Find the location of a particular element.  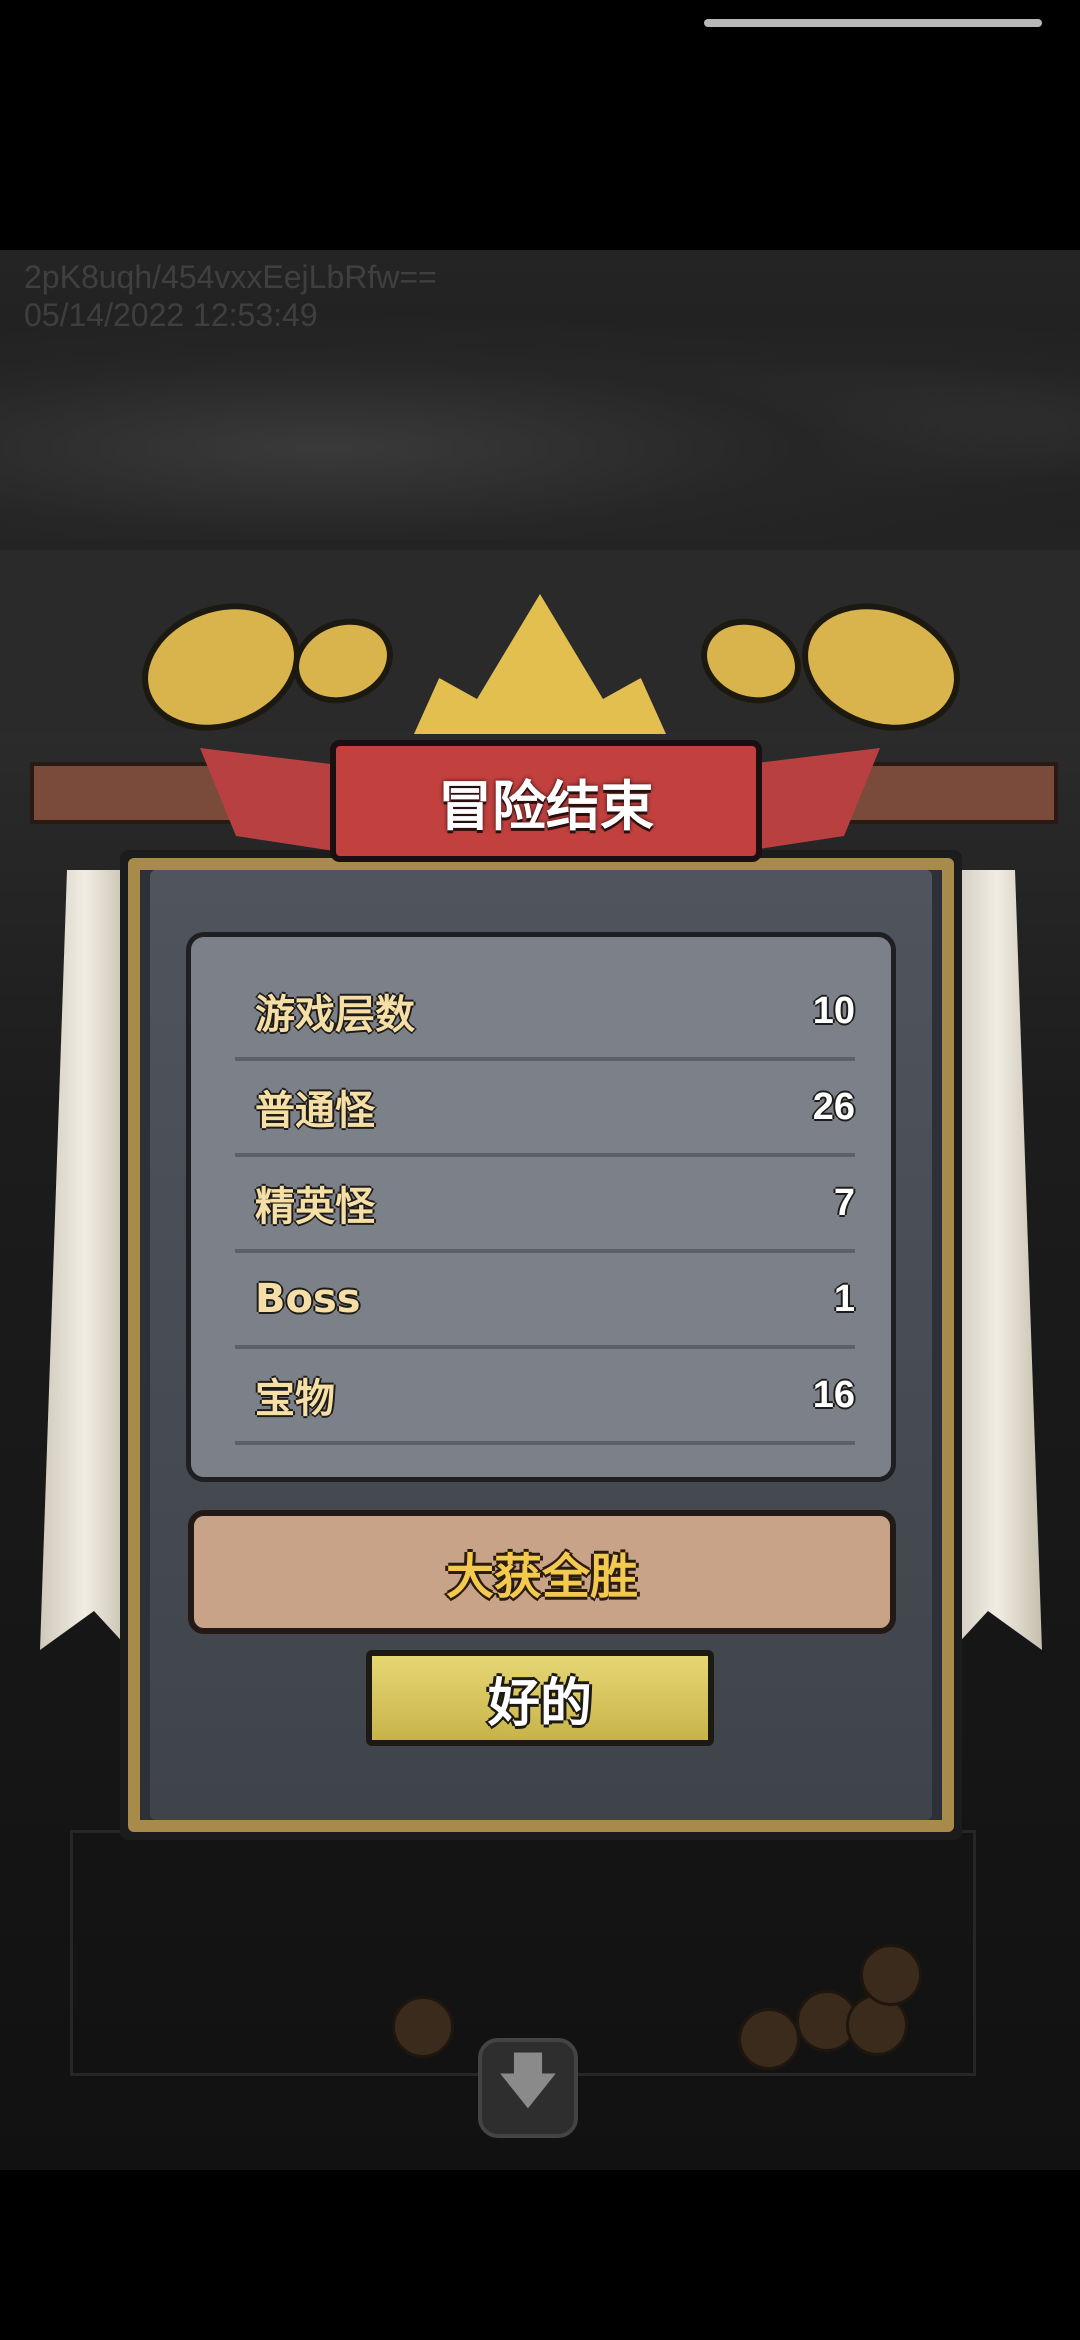

stat-value: 7 is located at coordinates (844, 1202).